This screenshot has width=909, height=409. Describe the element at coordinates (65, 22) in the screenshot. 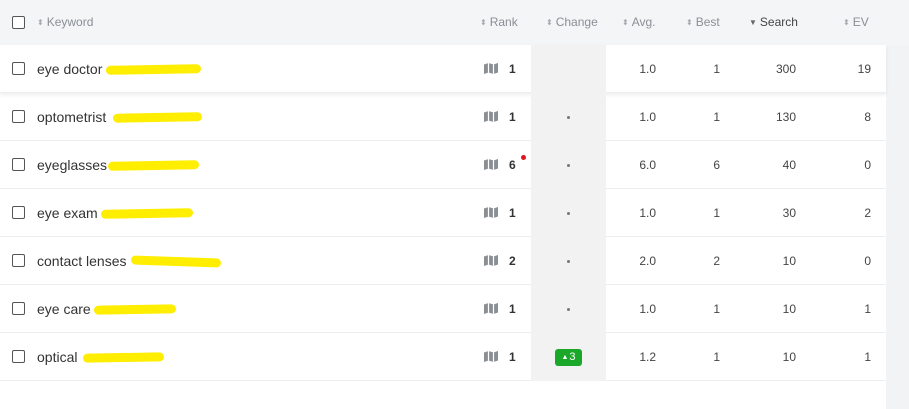

I see `column-header-keyword: ⬍ Keyword` at that location.